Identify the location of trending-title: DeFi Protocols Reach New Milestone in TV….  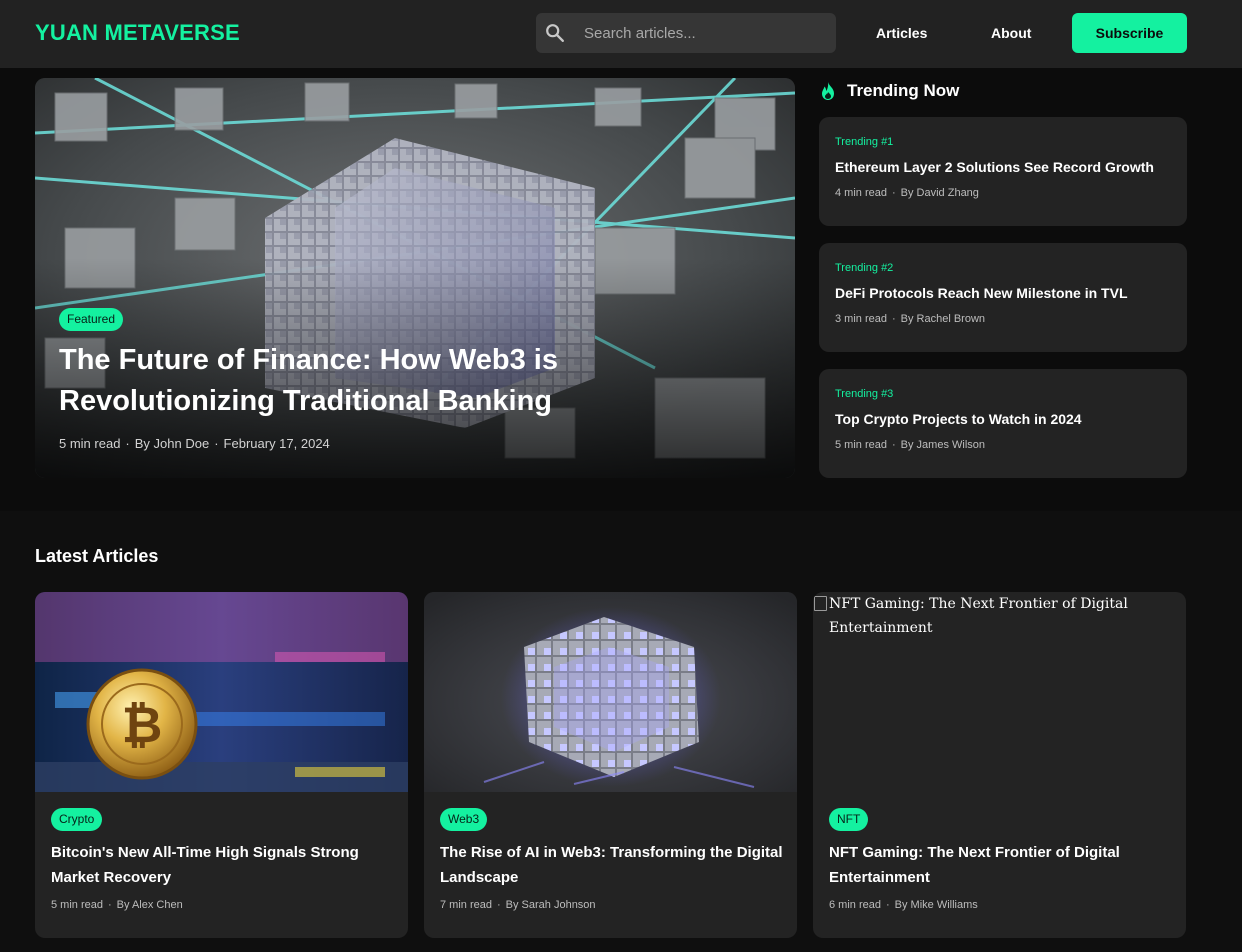
(1007, 293).